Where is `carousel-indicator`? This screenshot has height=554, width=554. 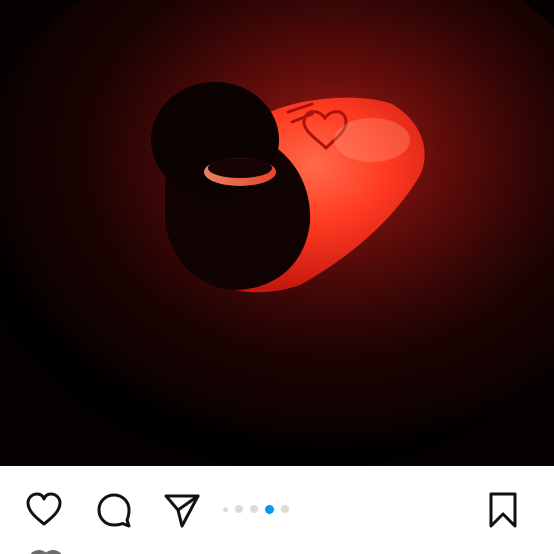
carousel-indicator is located at coordinates (256, 509).